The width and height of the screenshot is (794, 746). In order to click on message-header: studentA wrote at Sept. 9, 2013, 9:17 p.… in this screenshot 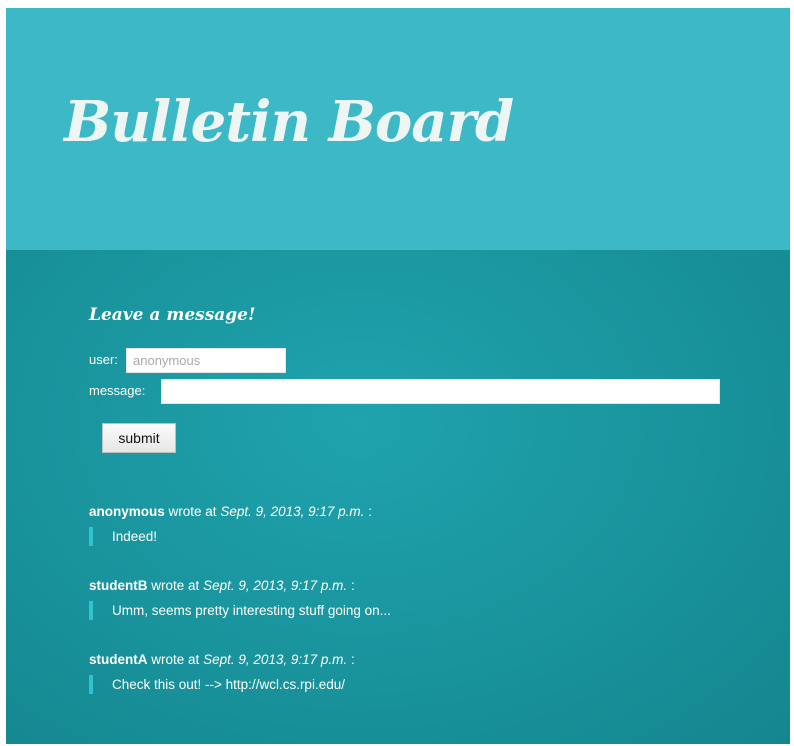, I will do `click(409, 660)`.